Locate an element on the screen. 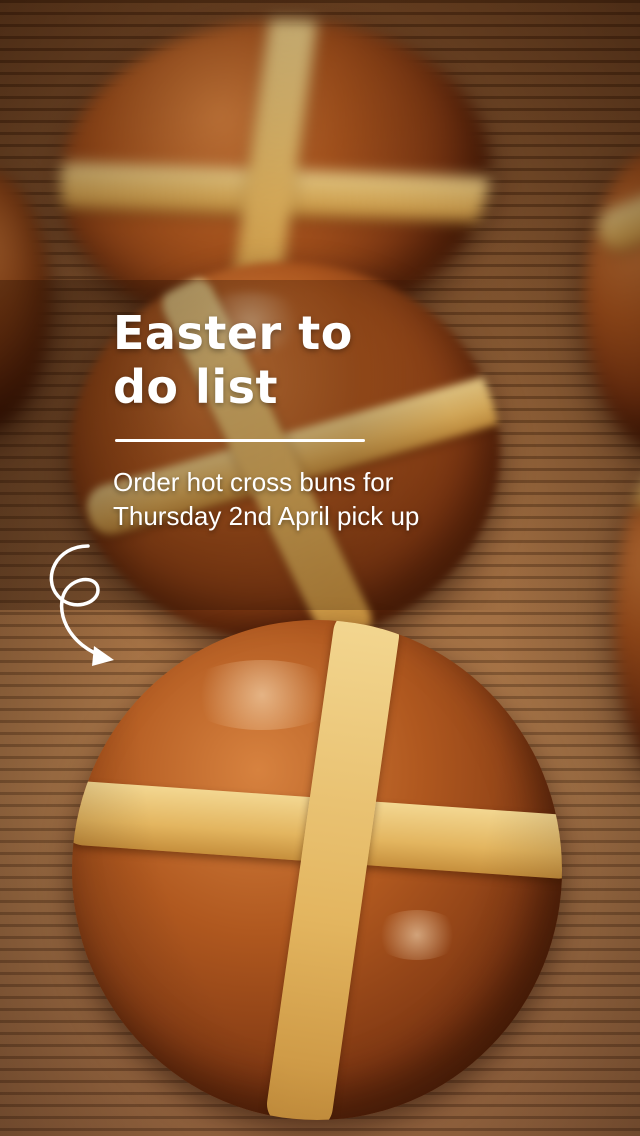 The height and width of the screenshot is (1136, 640). side-bun-left is located at coordinates (25, 300).